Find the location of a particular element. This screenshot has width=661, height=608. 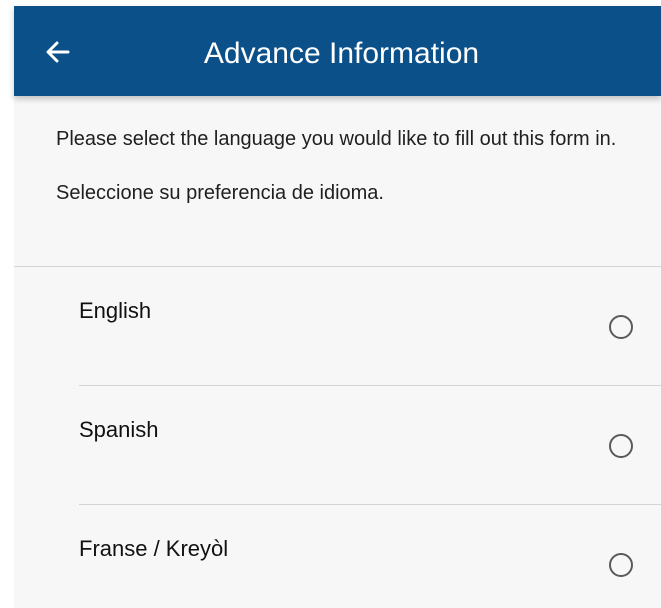

app-bar: Advance Information is located at coordinates (337, 51).